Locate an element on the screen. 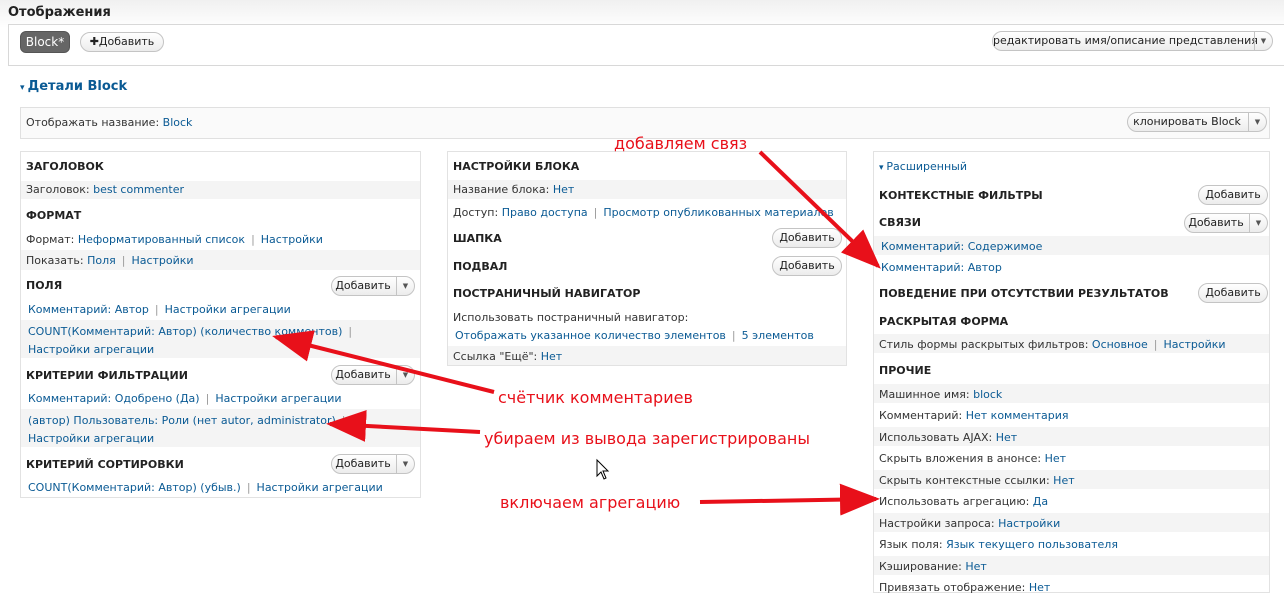  section-pager: ПОСТРАНИЧНЫЙ НАВИГАТОР is located at coordinates (547, 293).